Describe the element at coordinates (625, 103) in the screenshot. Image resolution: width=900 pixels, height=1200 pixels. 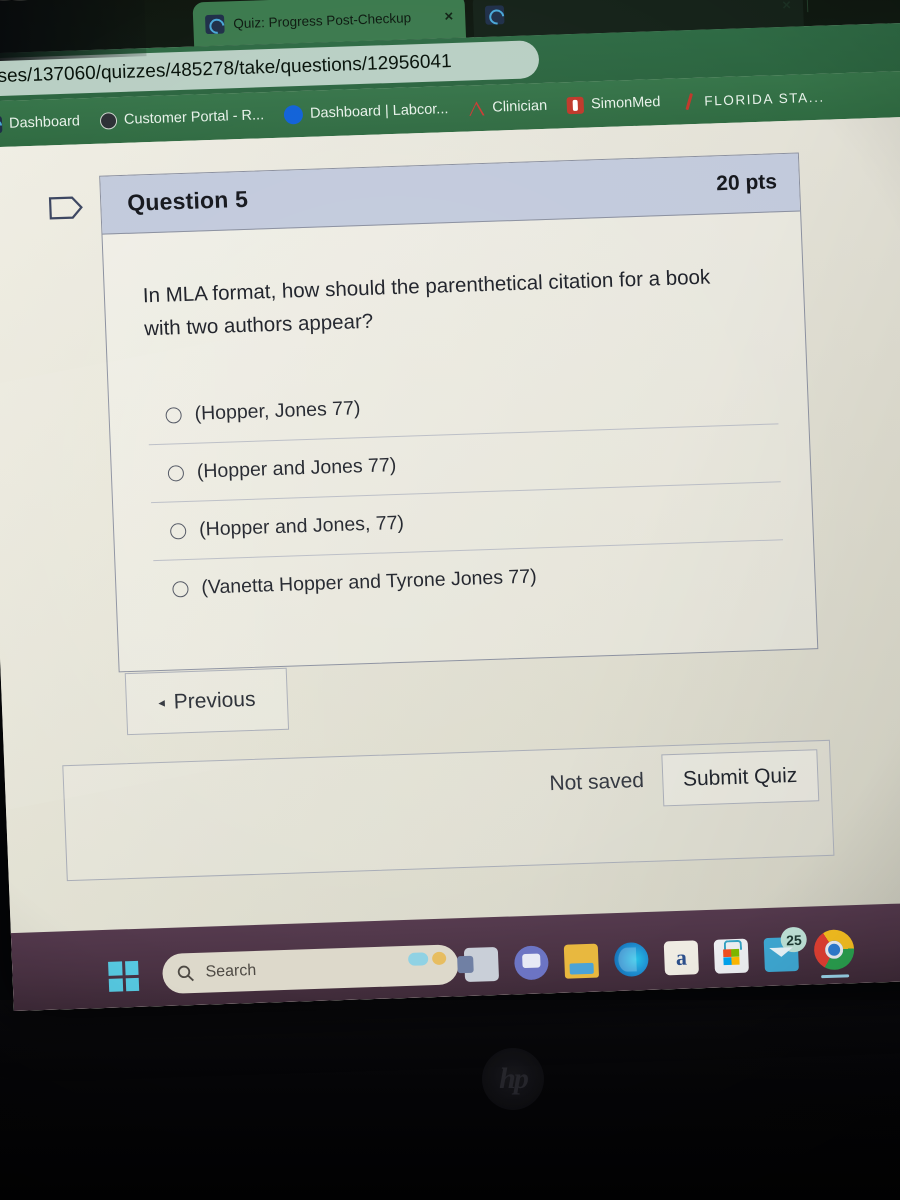
I see `bookmark-label: SimonMed` at that location.